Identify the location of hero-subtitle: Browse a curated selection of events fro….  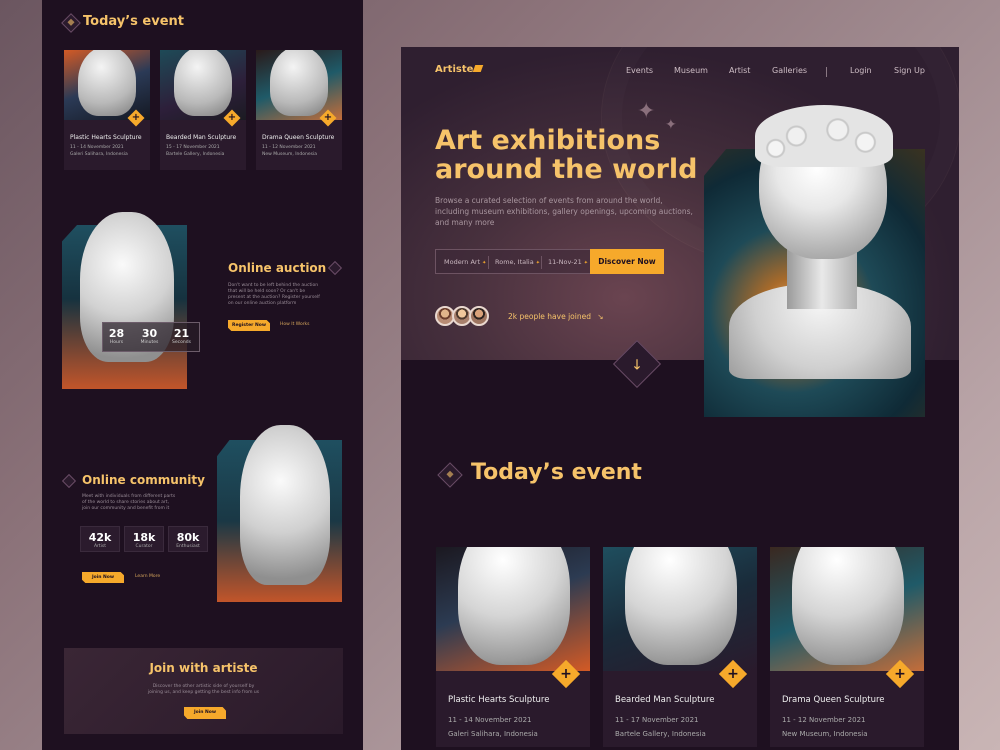
(564, 211).